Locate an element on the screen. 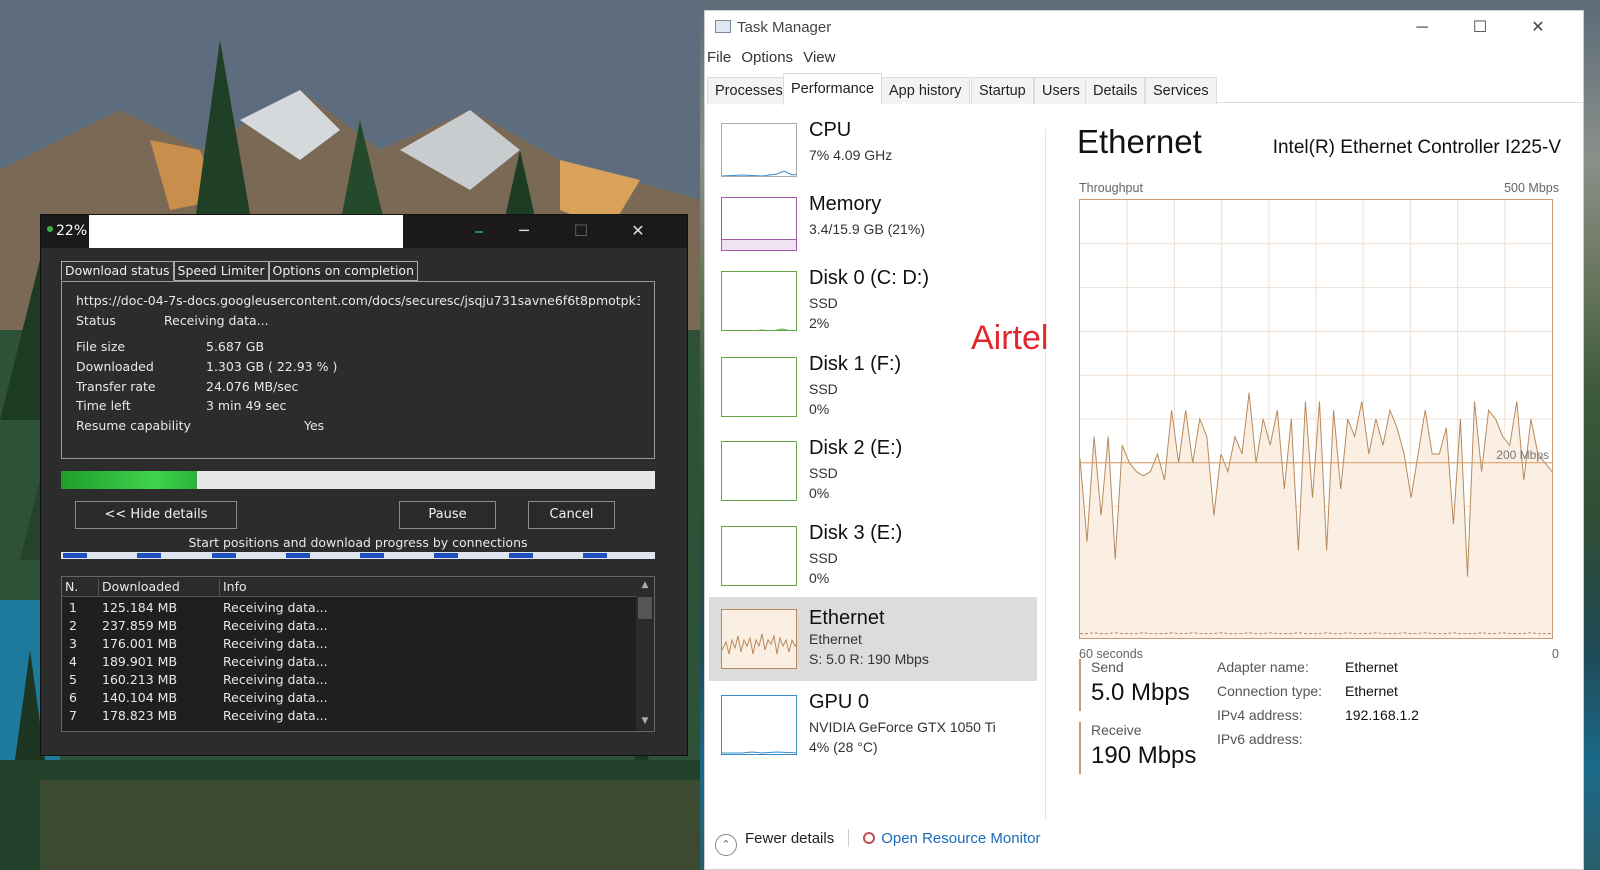  window-title-text: Task Manager is located at coordinates (784, 27).